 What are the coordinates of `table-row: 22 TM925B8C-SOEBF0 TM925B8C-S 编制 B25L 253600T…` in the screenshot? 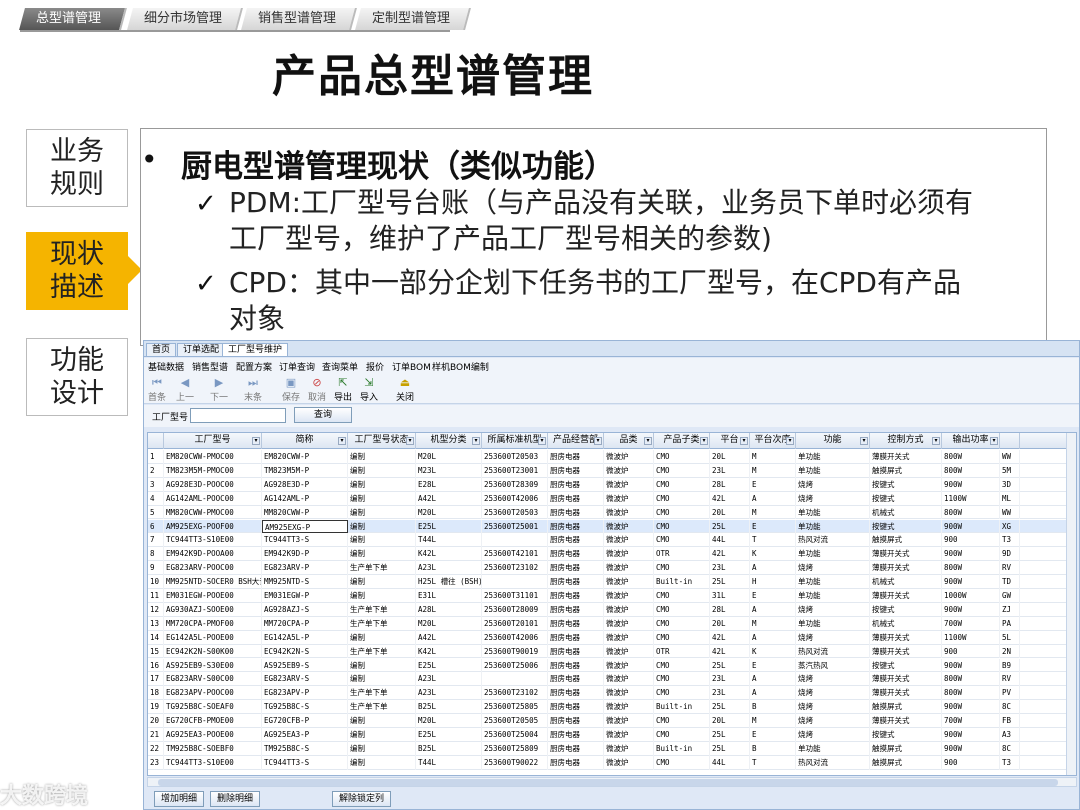 It's located at (612, 748).